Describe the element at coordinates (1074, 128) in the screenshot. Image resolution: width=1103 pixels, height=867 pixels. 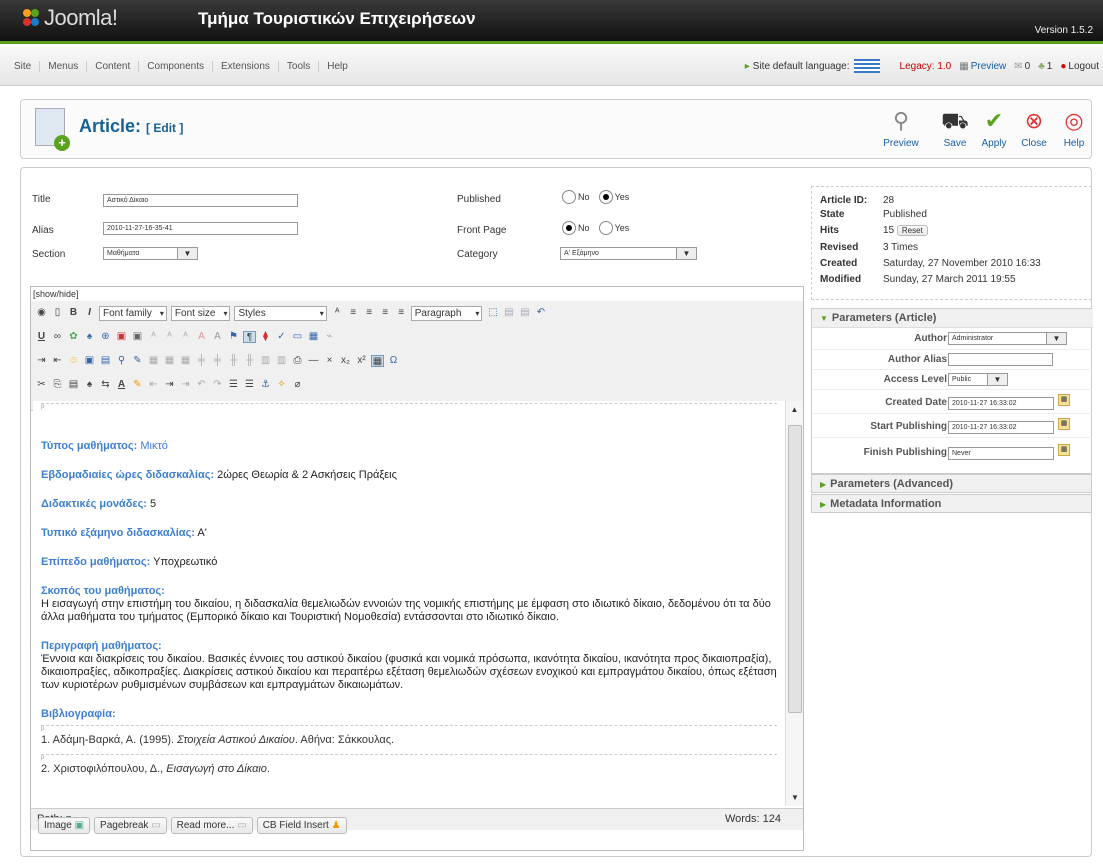
I see `help-button: ◎ Help` at that location.